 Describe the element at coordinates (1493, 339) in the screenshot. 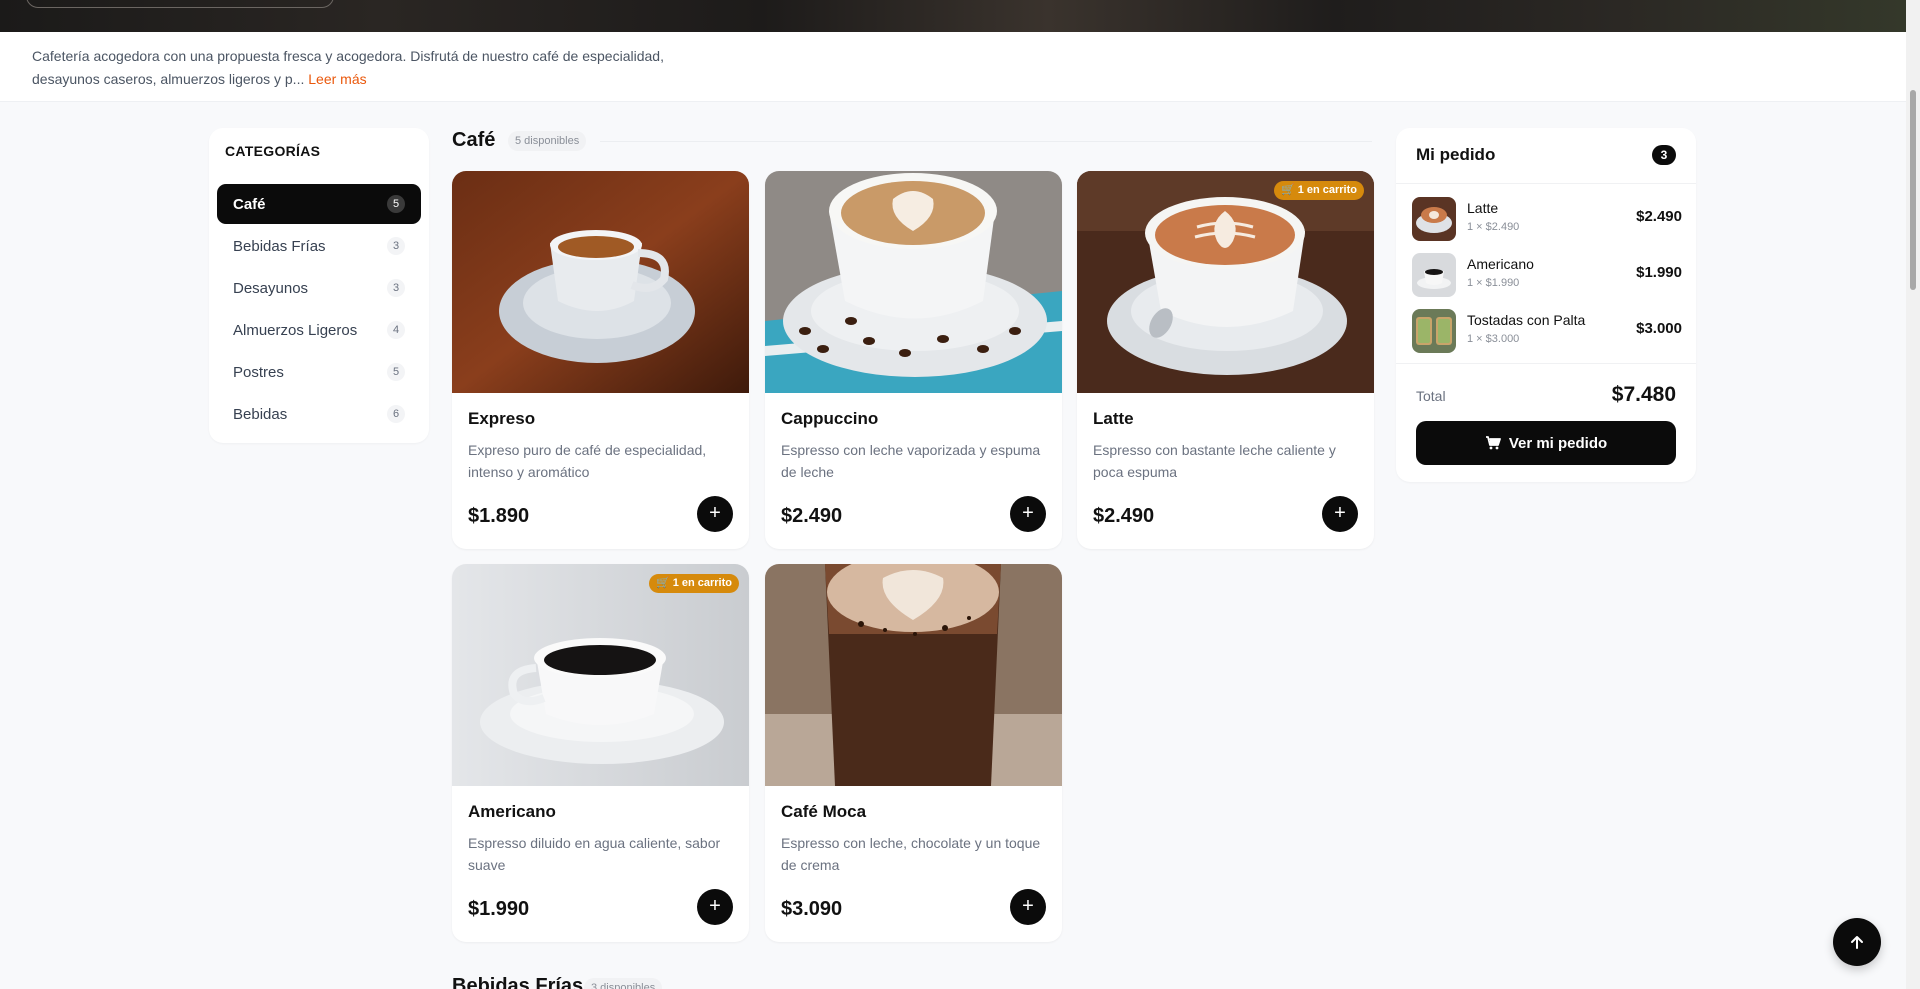

I see `order-item-qty: 1 × $3.000` at that location.